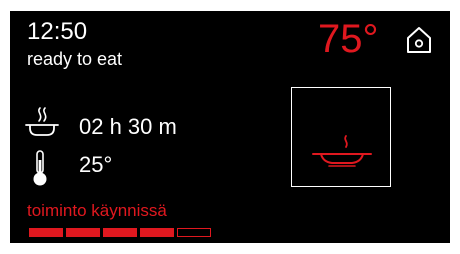 Image resolution: width=460 pixels, height=254 pixels. What do you see at coordinates (342, 151) in the screenshot?
I see `steaming-pan-icon` at bounding box center [342, 151].